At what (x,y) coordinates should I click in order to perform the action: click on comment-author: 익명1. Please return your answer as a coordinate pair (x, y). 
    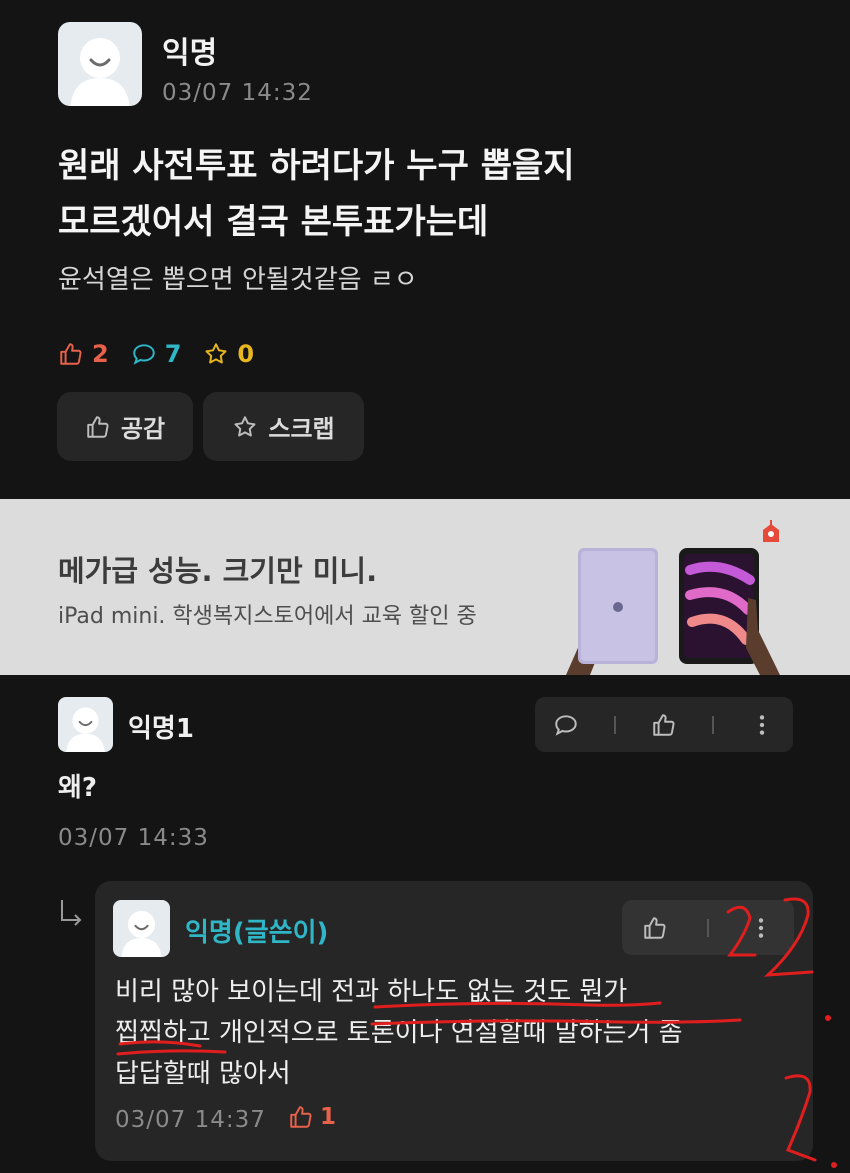
    Looking at the image, I should click on (161, 729).